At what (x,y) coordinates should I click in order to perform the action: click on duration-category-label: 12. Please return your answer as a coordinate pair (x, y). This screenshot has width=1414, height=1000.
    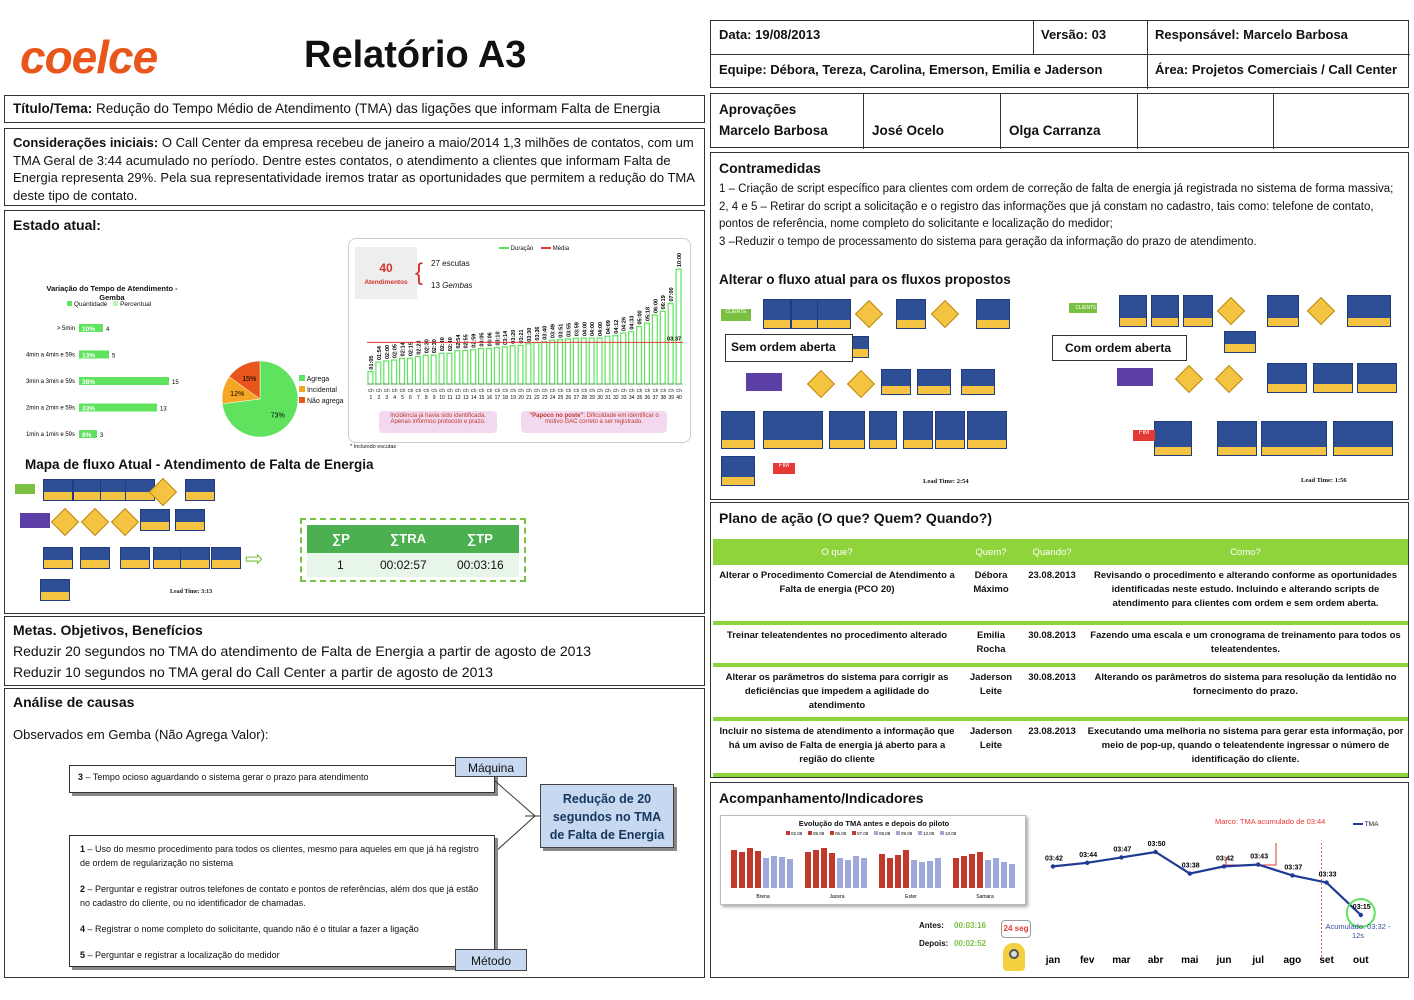
    Looking at the image, I should click on (458, 398).